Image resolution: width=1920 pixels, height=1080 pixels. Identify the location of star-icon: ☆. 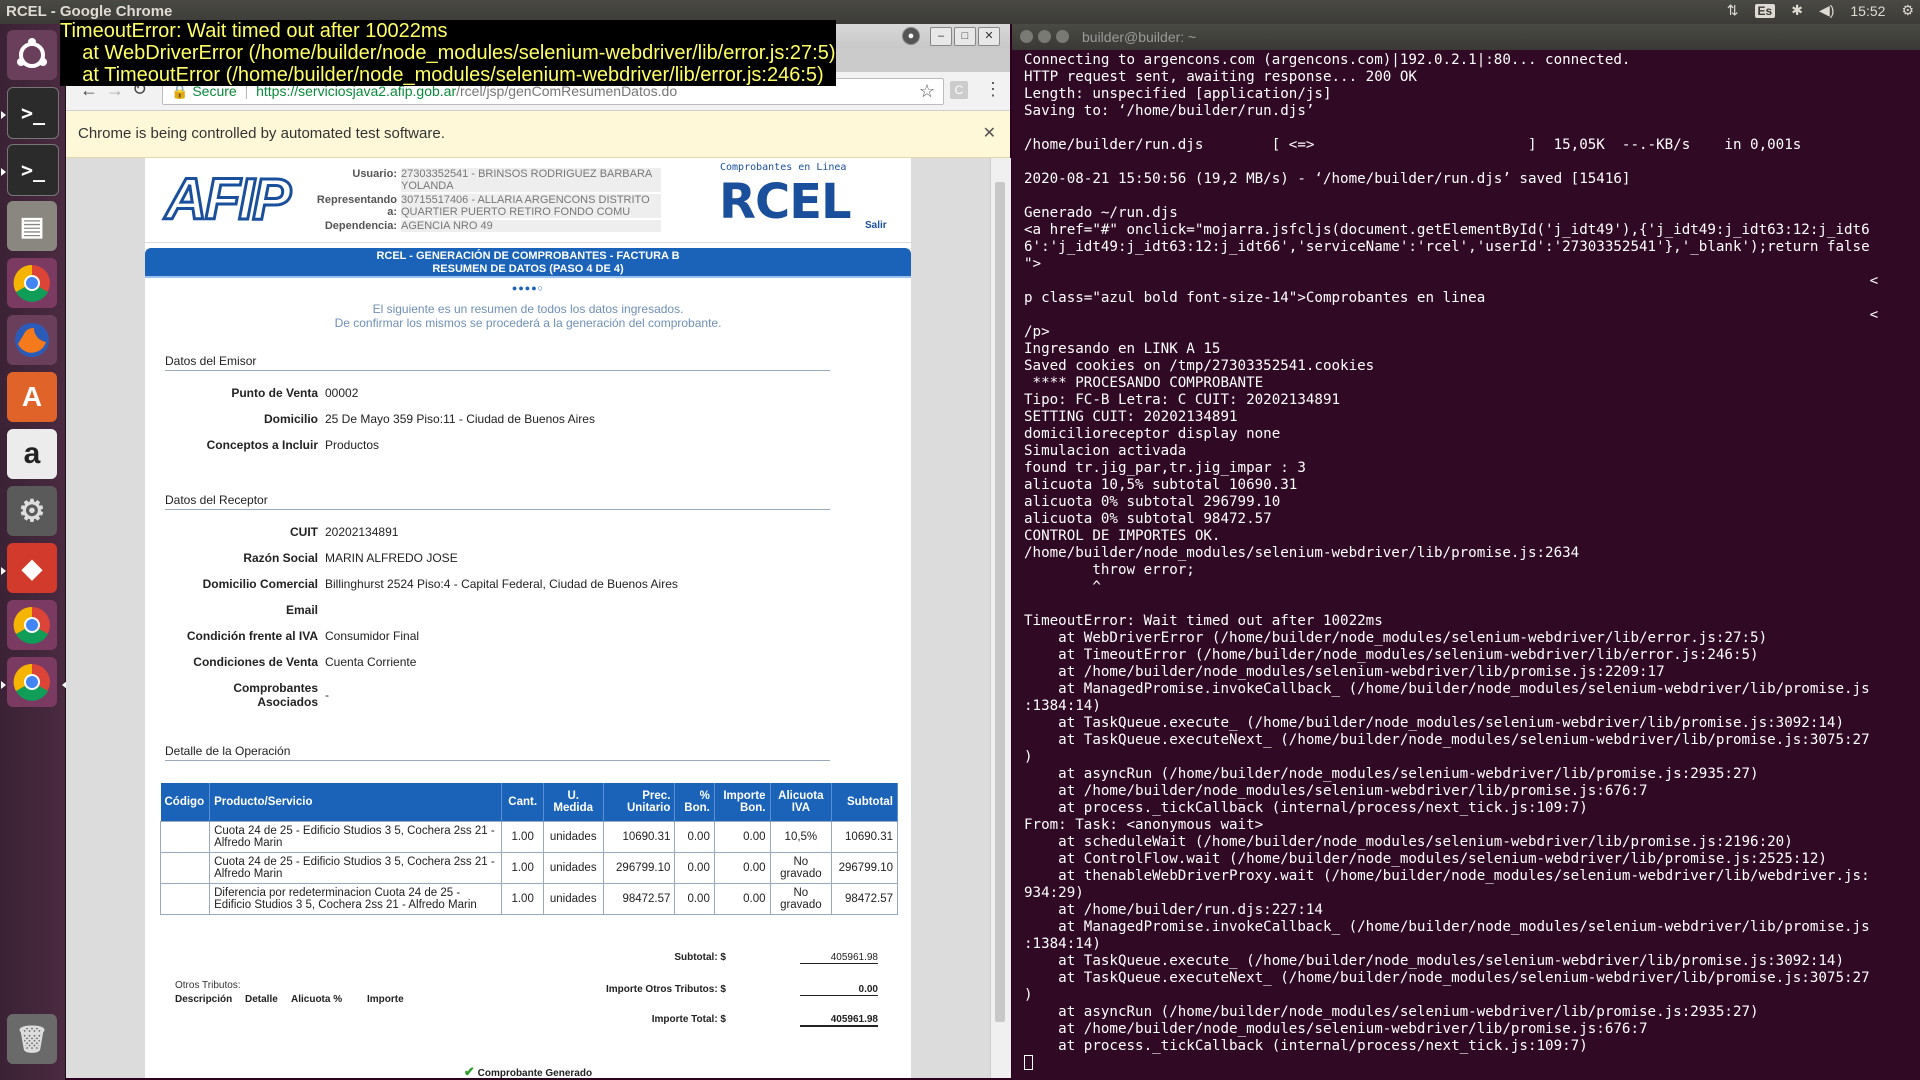
(927, 91).